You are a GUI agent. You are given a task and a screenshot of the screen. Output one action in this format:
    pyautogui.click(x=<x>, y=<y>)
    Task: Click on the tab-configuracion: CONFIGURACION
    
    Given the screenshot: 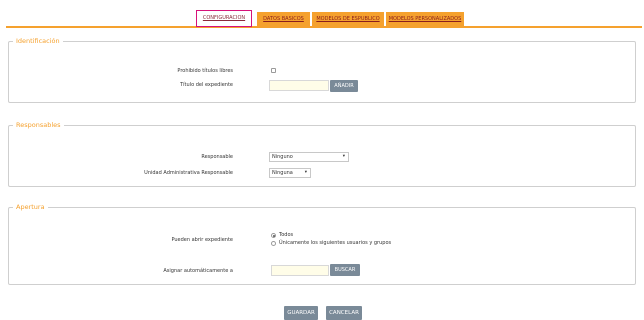 What is the action you would take?
    pyautogui.click(x=224, y=18)
    